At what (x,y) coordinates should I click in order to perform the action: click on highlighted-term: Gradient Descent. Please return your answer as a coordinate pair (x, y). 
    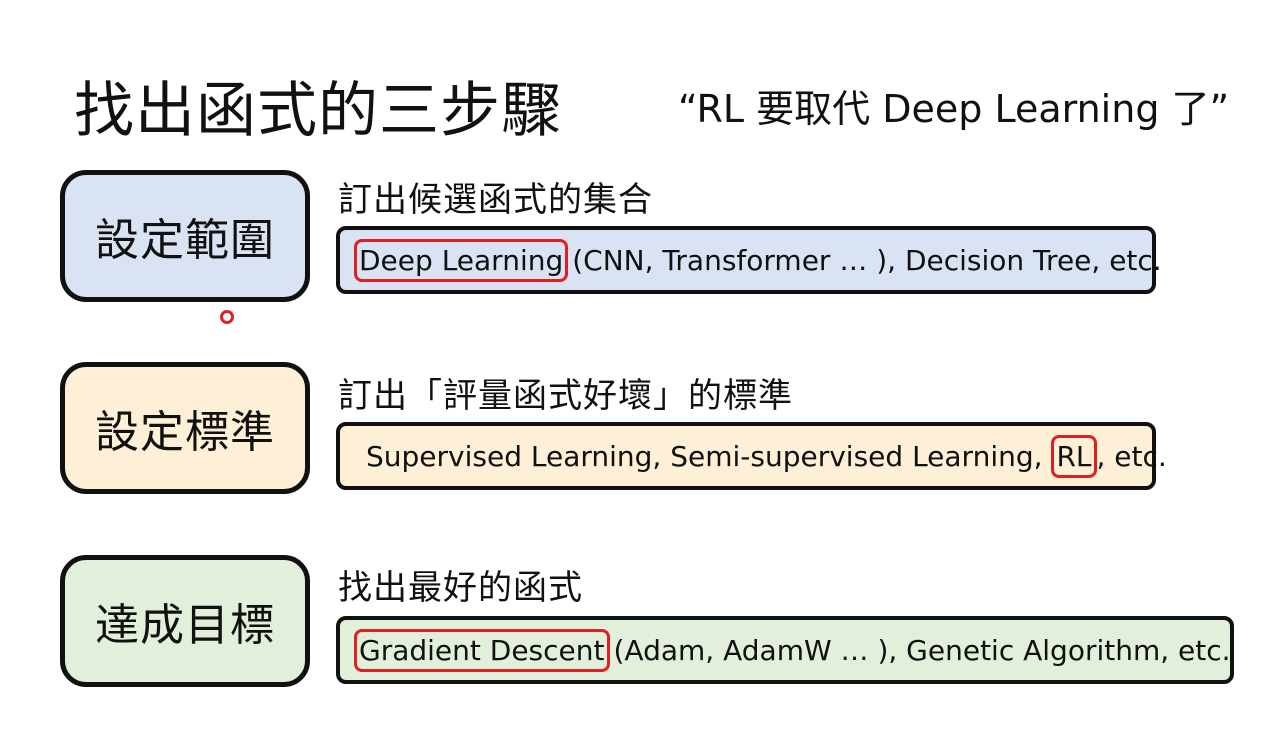
    Looking at the image, I should click on (482, 650).